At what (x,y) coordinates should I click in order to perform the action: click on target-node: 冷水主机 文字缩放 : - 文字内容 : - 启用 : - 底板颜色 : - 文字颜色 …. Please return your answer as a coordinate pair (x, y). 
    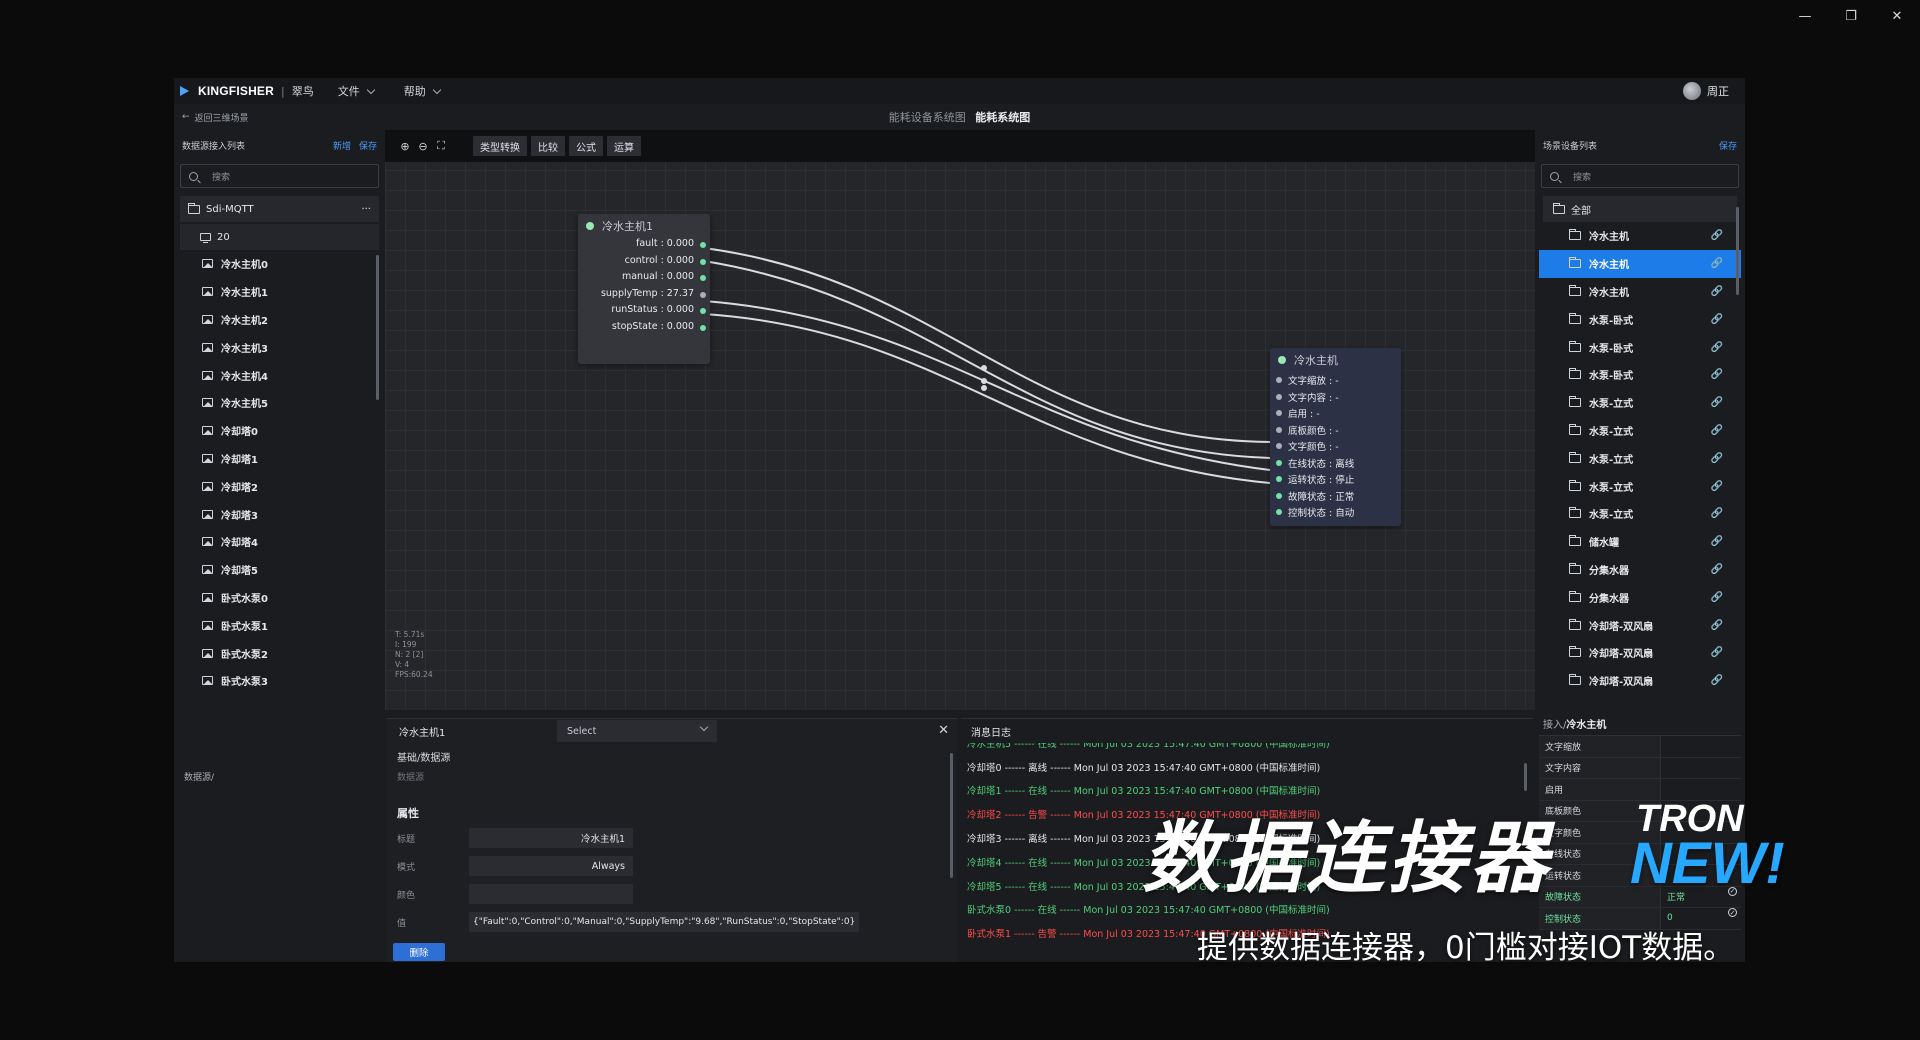
    Looking at the image, I should click on (1335, 437).